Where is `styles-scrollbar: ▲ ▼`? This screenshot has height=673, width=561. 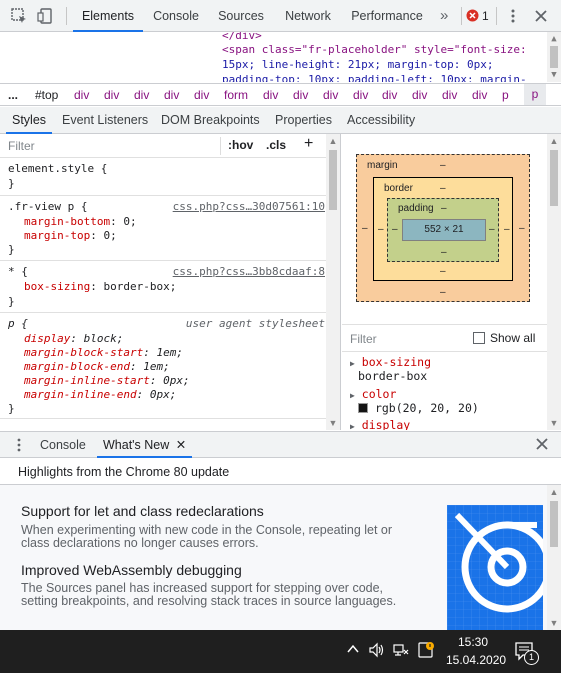 styles-scrollbar: ▲ ▼ is located at coordinates (333, 282).